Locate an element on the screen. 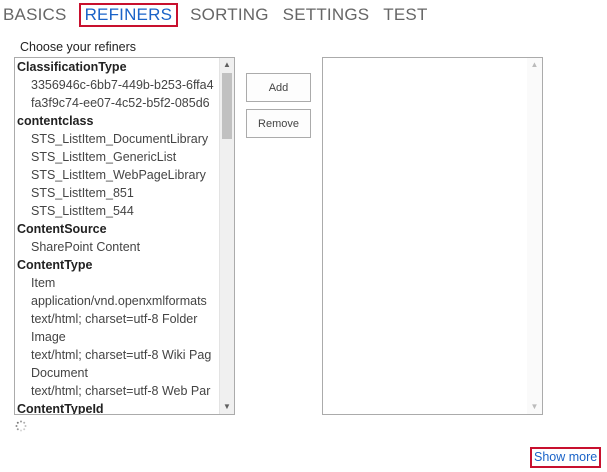  refiner-option: Document is located at coordinates (117, 373).